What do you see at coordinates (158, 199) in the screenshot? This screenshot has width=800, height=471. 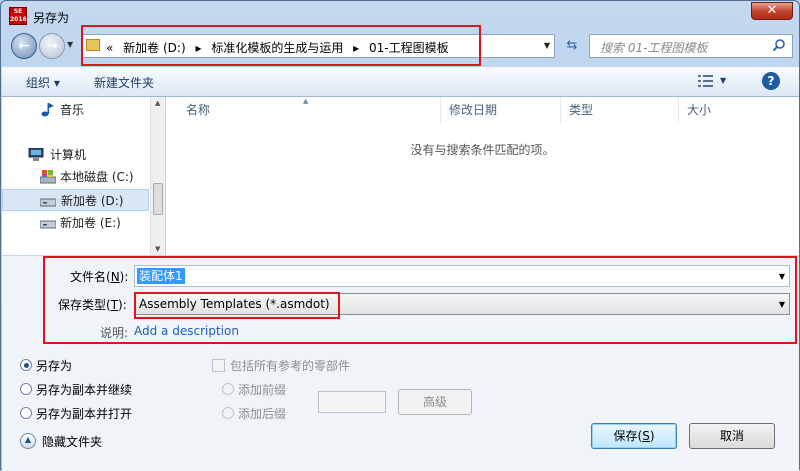 I see `scrollbar-thumb` at bounding box center [158, 199].